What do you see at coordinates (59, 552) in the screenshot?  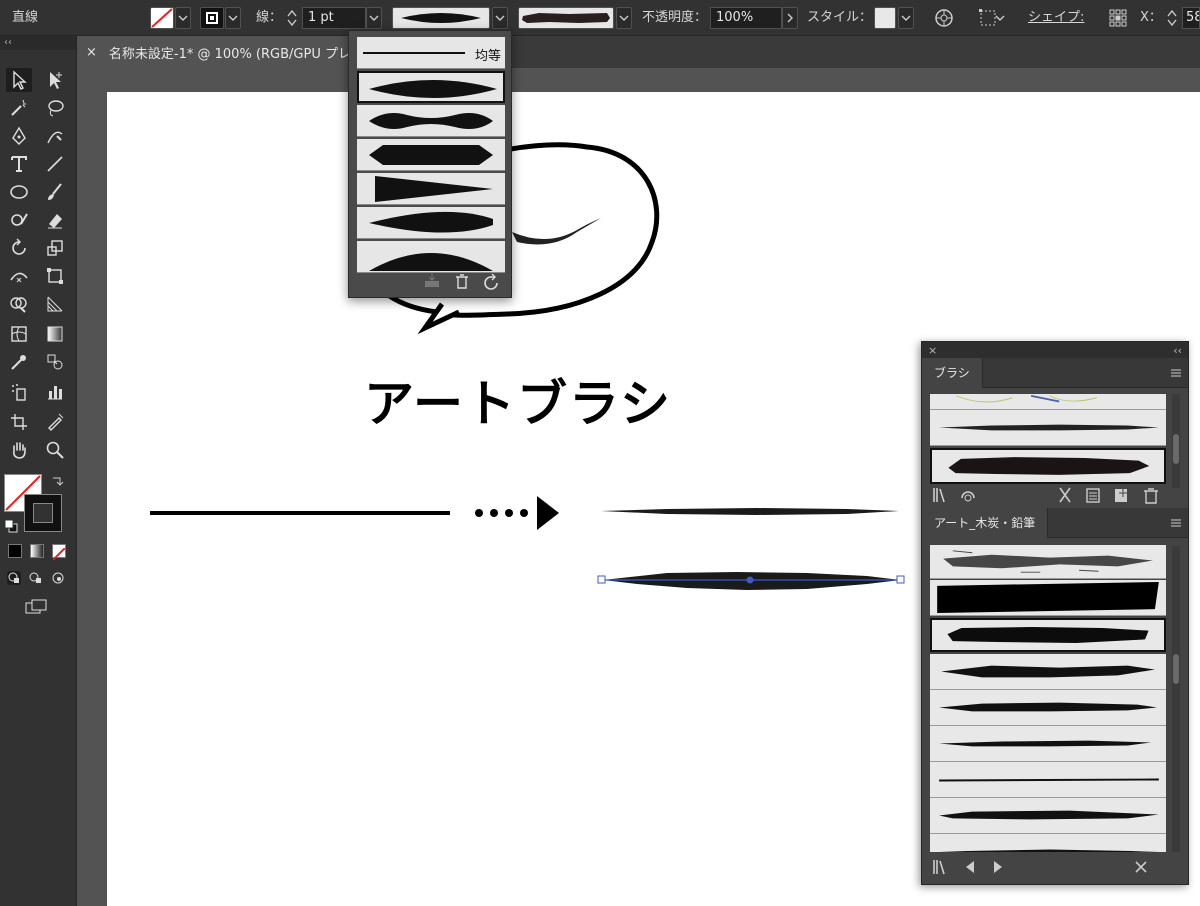 I see `none-mode-button` at bounding box center [59, 552].